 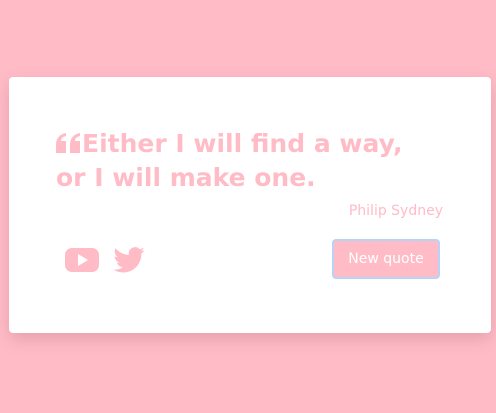 I want to click on quote-author: Philip Sydney, so click(x=395, y=211).